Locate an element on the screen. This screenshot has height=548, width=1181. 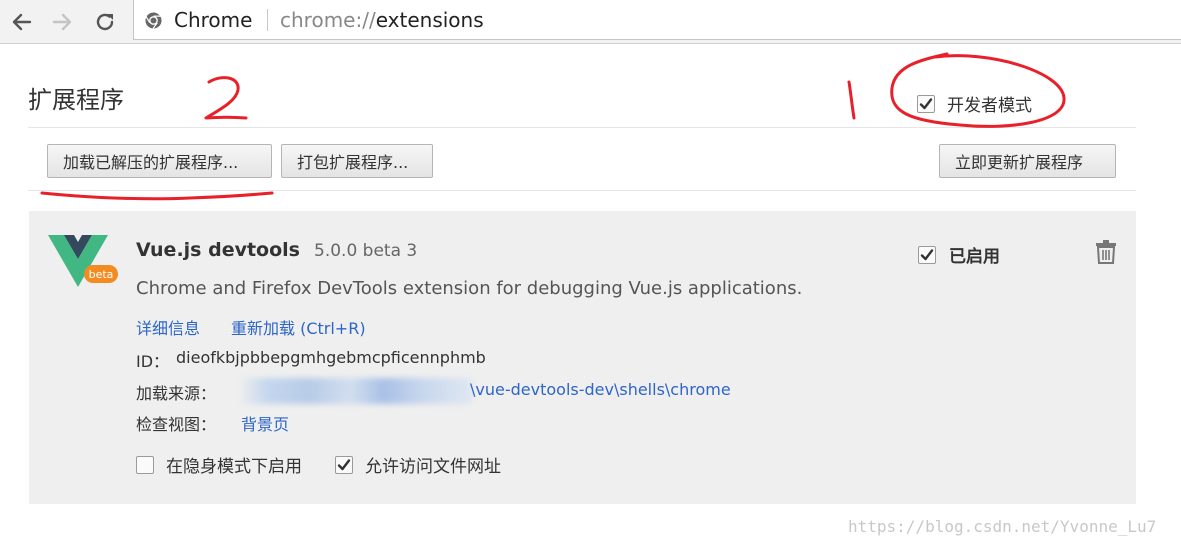
developer-mode-checkbox is located at coordinates (926, 103).